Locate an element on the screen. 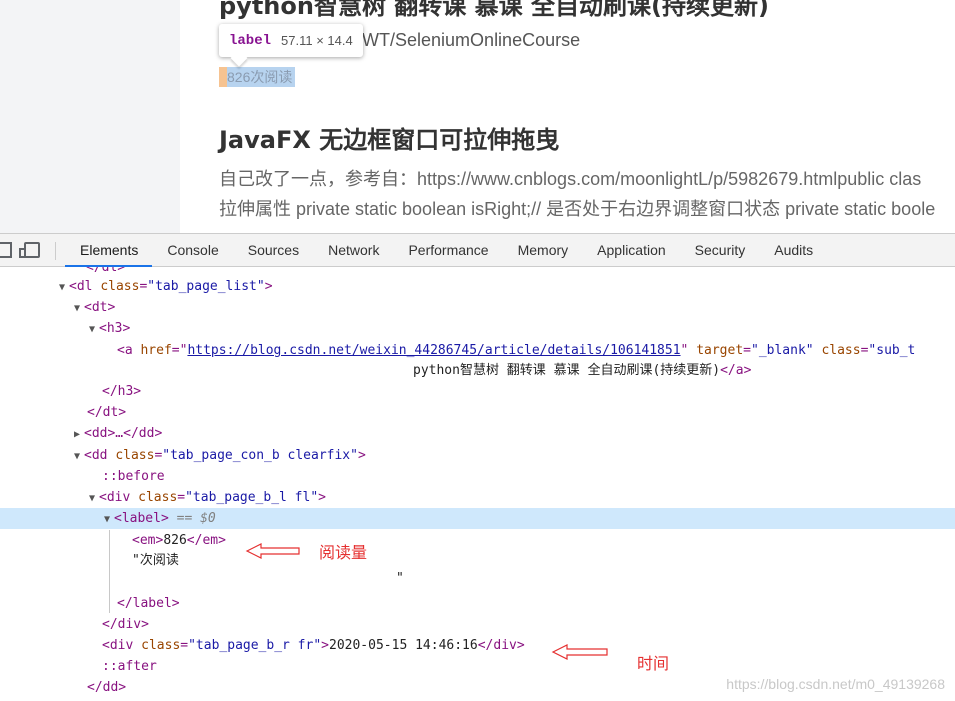 The height and width of the screenshot is (701, 955). tab-console: Console is located at coordinates (192, 250).